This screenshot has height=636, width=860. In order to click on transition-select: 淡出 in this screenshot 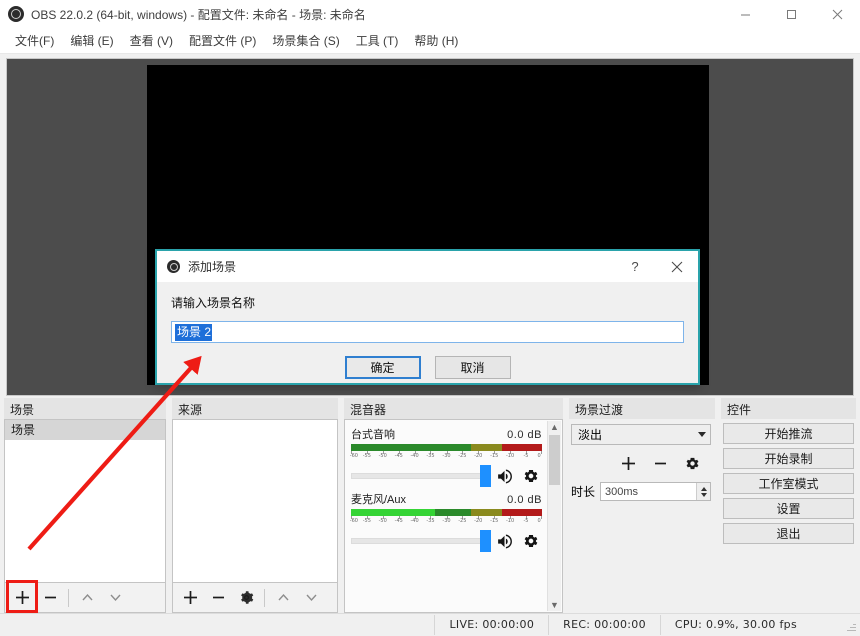, I will do `click(641, 434)`.